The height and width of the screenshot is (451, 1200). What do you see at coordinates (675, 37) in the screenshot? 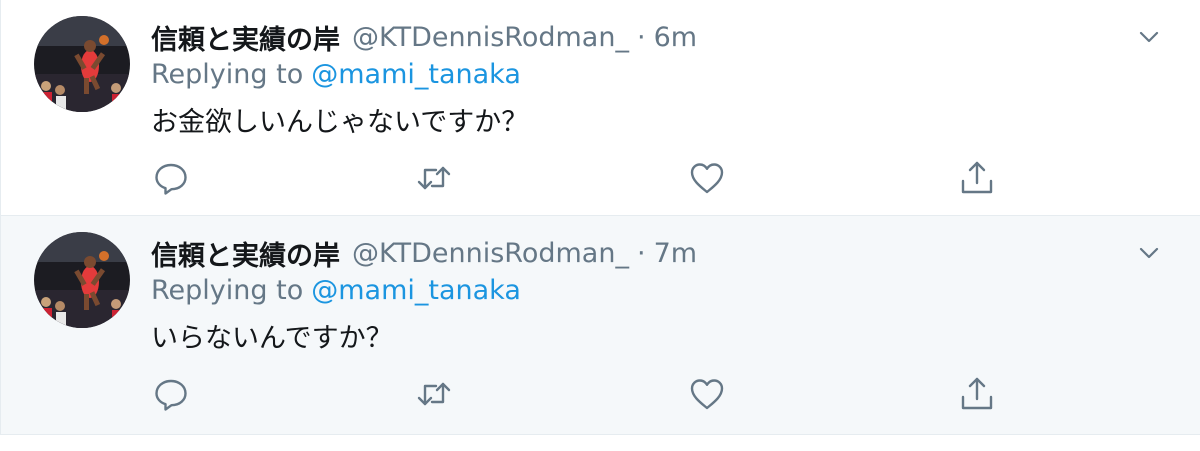
I see `timestamp: 6m` at bounding box center [675, 37].